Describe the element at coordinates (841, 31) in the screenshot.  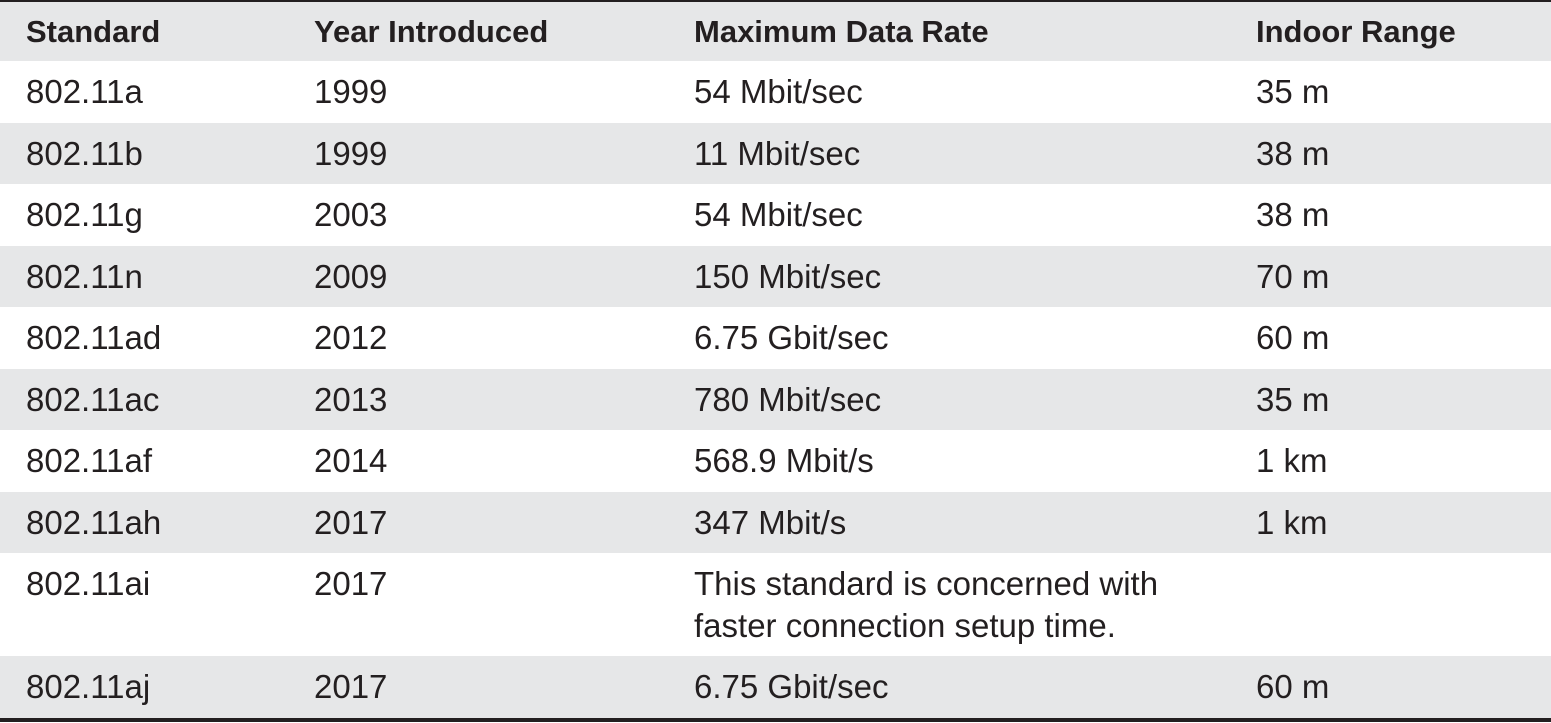
I see `column-header-data-rate: Maximum Data Rate` at that location.